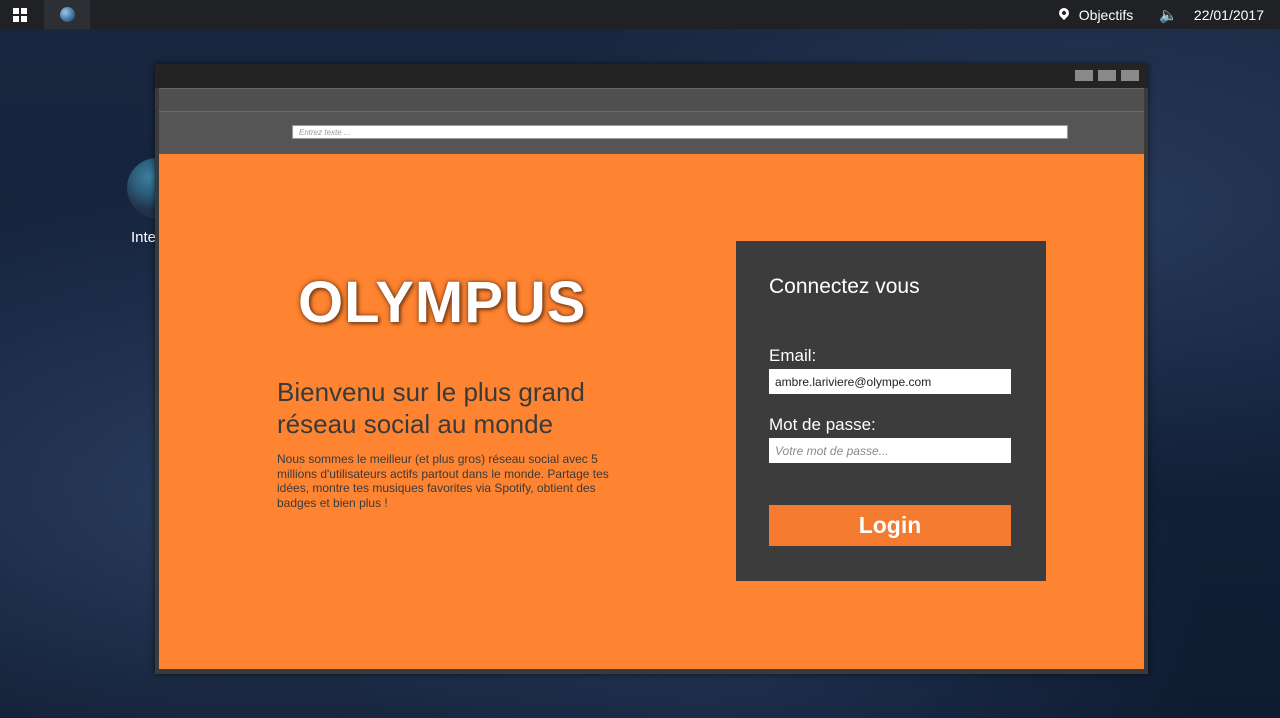 The width and height of the screenshot is (1280, 718). Describe the element at coordinates (793, 355) in the screenshot. I see `email-label: Email:` at that location.